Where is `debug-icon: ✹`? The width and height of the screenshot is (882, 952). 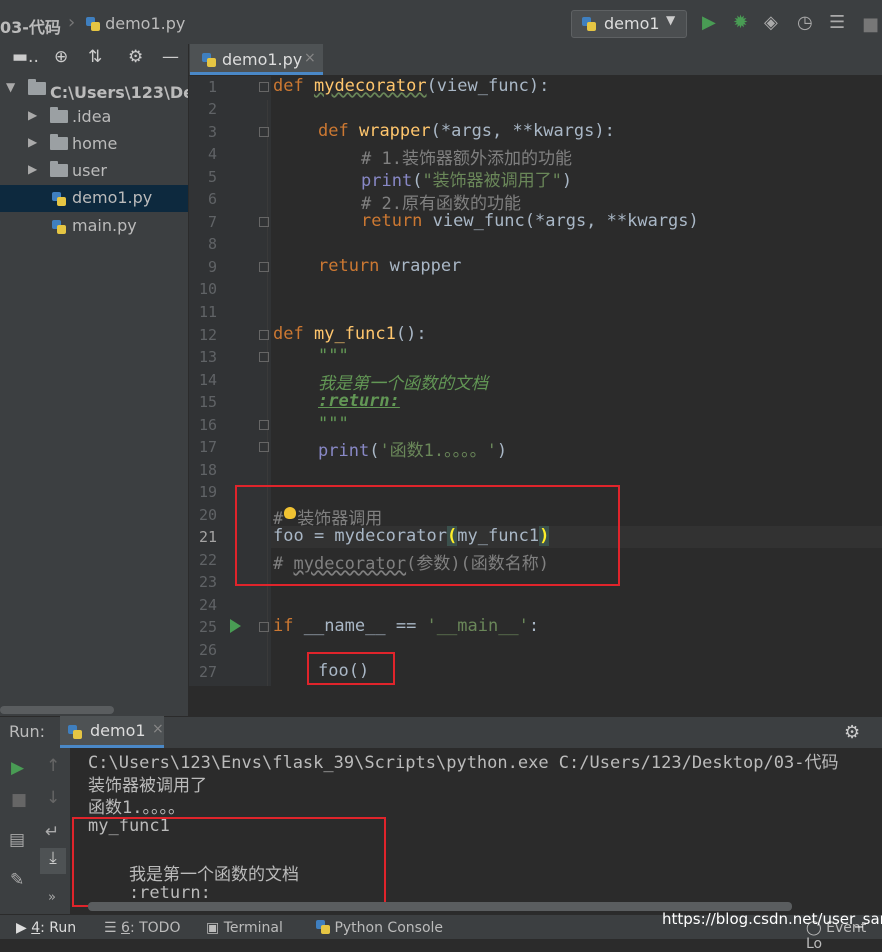 debug-icon: ✹ is located at coordinates (740, 22).